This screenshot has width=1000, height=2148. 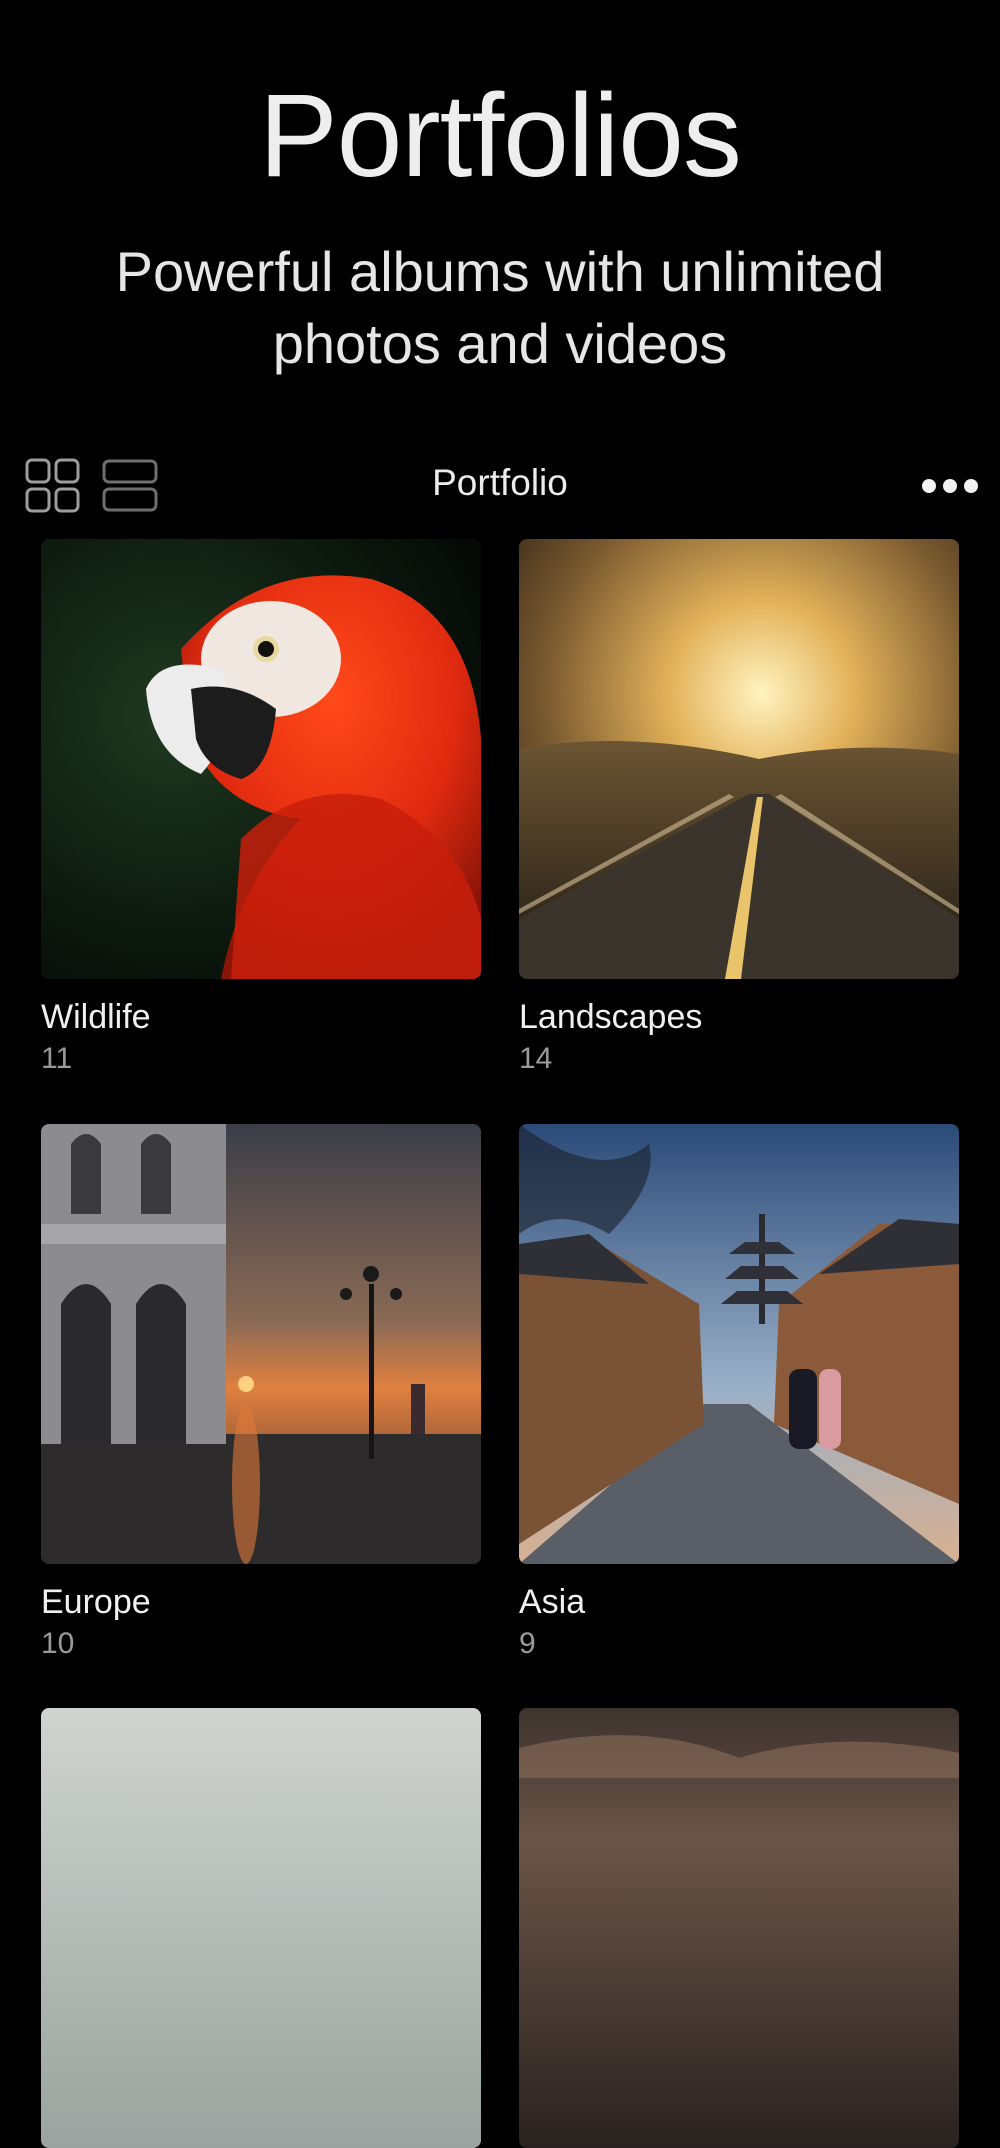 I want to click on album-card-partial-right, so click(x=739, y=1928).